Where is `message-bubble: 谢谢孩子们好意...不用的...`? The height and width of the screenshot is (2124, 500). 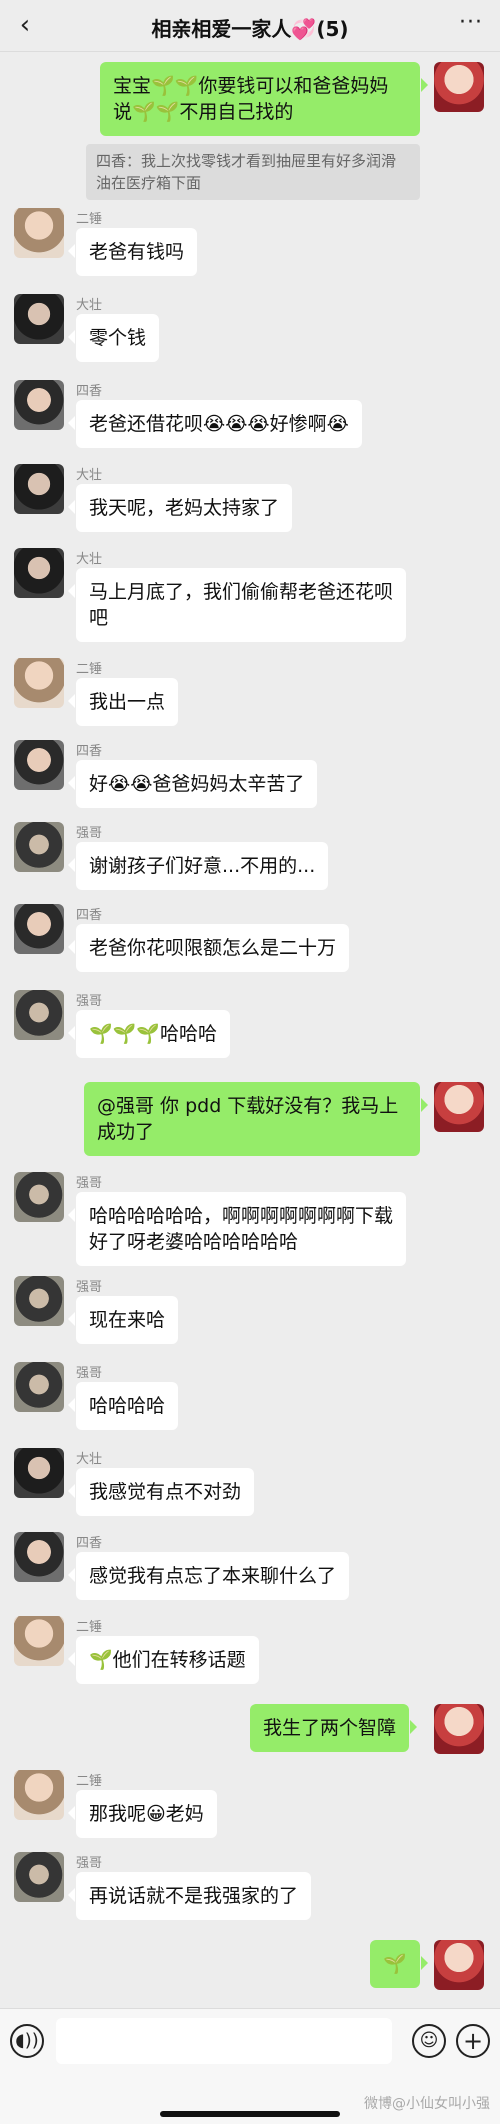 message-bubble: 谢谢孩子们好意...不用的... is located at coordinates (198, 866).